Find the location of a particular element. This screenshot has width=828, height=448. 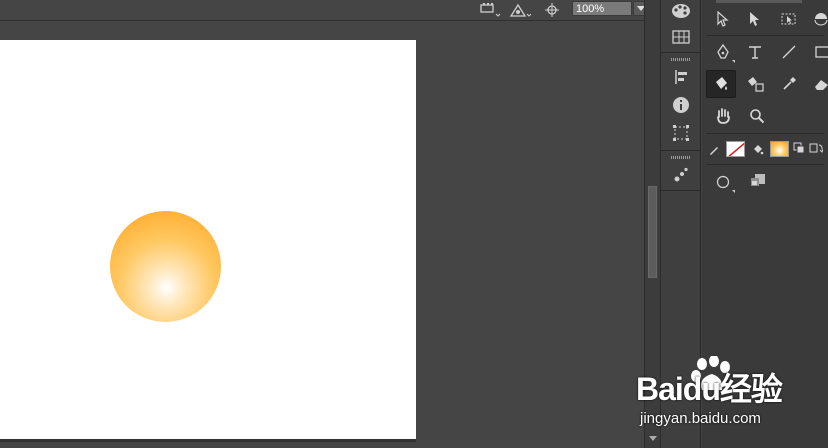

shape-builder-tool-icon is located at coordinates (817, 19).